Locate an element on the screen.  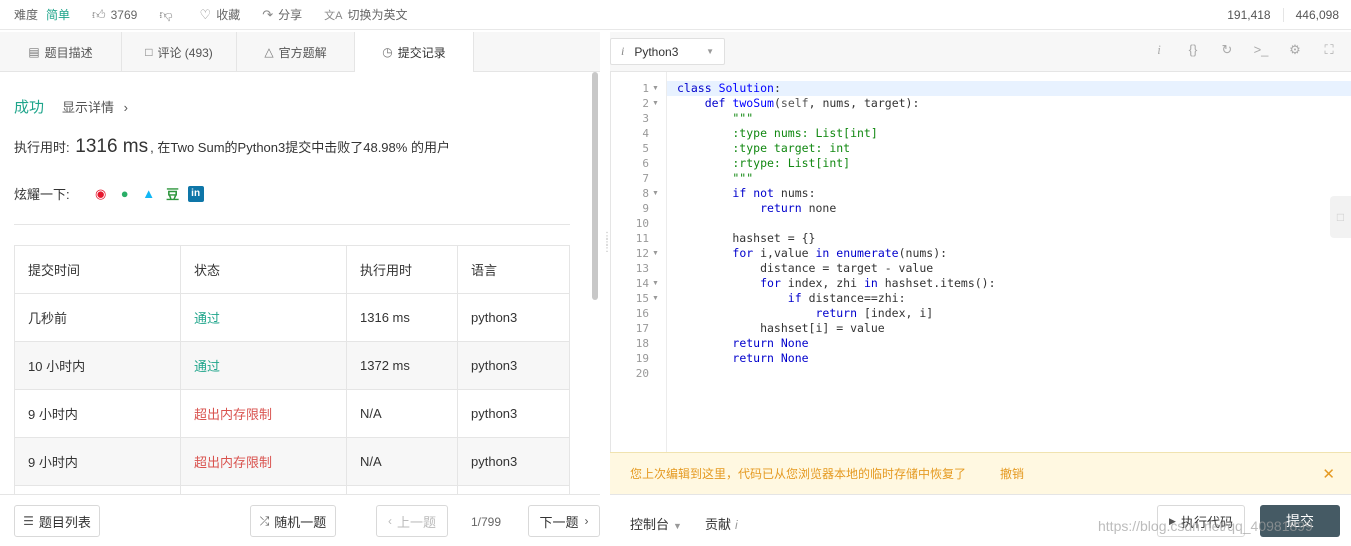
editor-actions: i {} ↻ >_ ⚙ ⛶ is located at coordinates (1237, 50).